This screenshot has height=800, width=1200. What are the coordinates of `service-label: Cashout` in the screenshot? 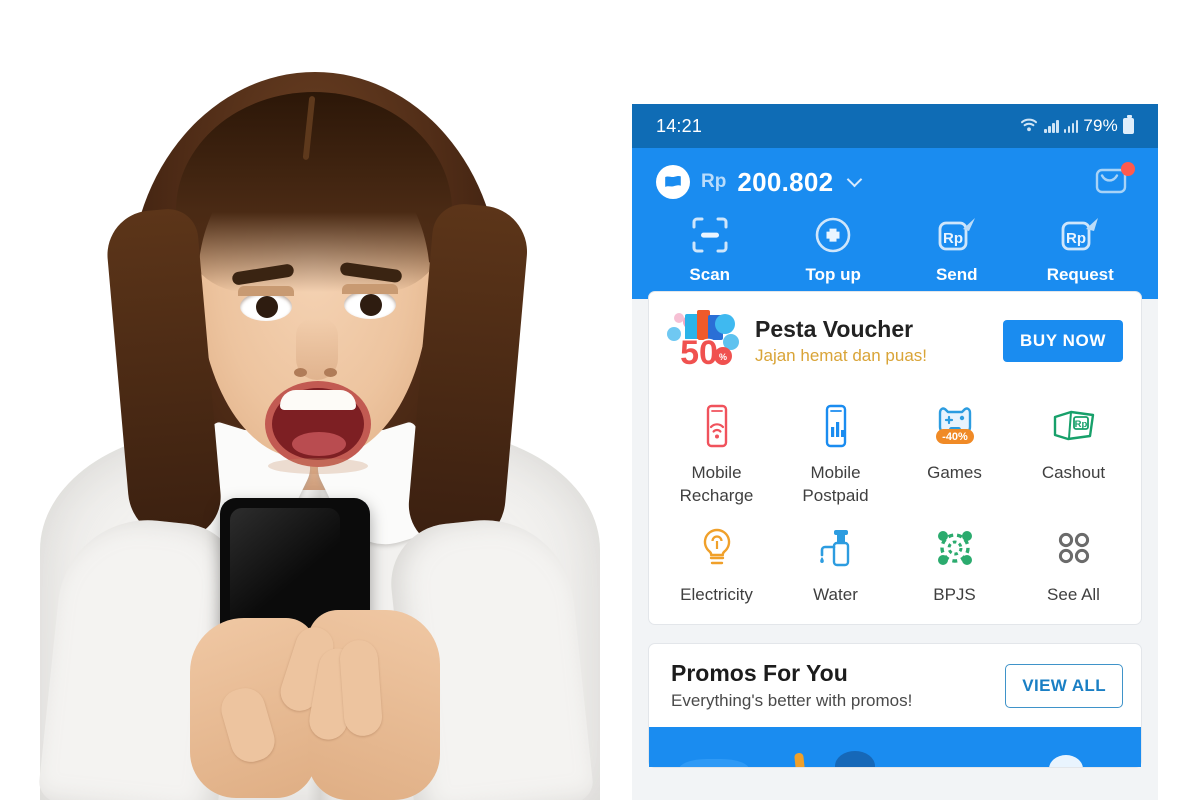 It's located at (1073, 472).